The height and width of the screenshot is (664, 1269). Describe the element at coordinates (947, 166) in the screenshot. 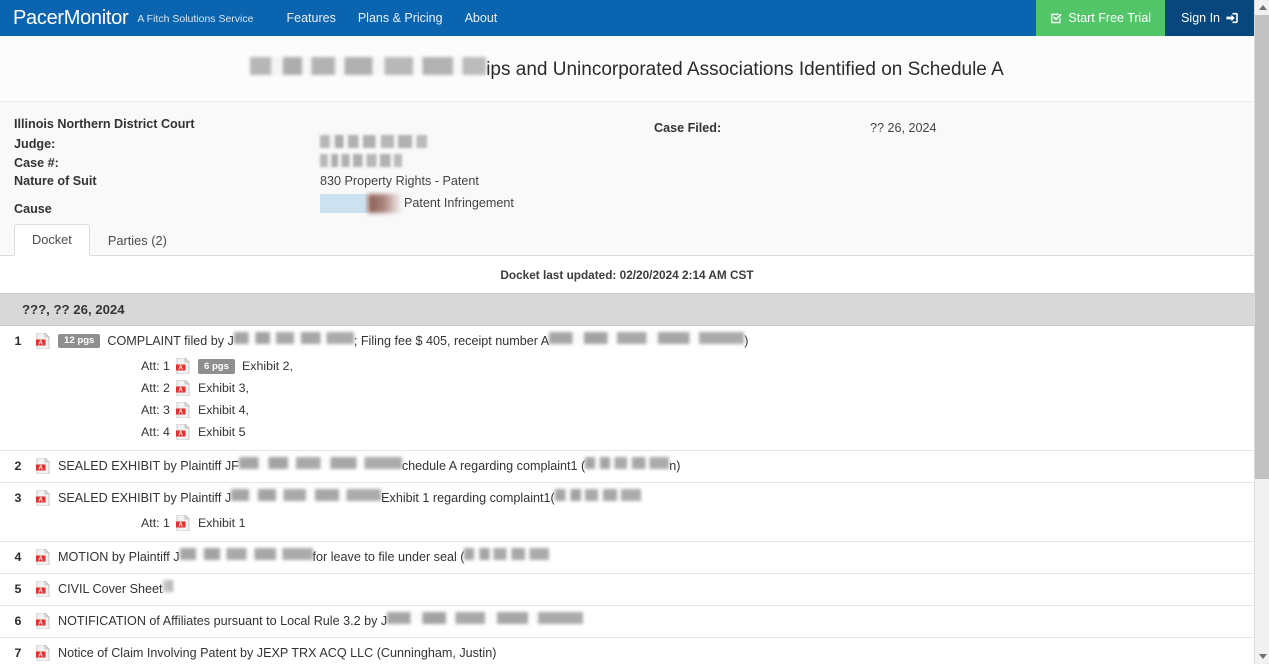

I see `case-meta-right: Case Filed: ?? 26, 2024` at that location.